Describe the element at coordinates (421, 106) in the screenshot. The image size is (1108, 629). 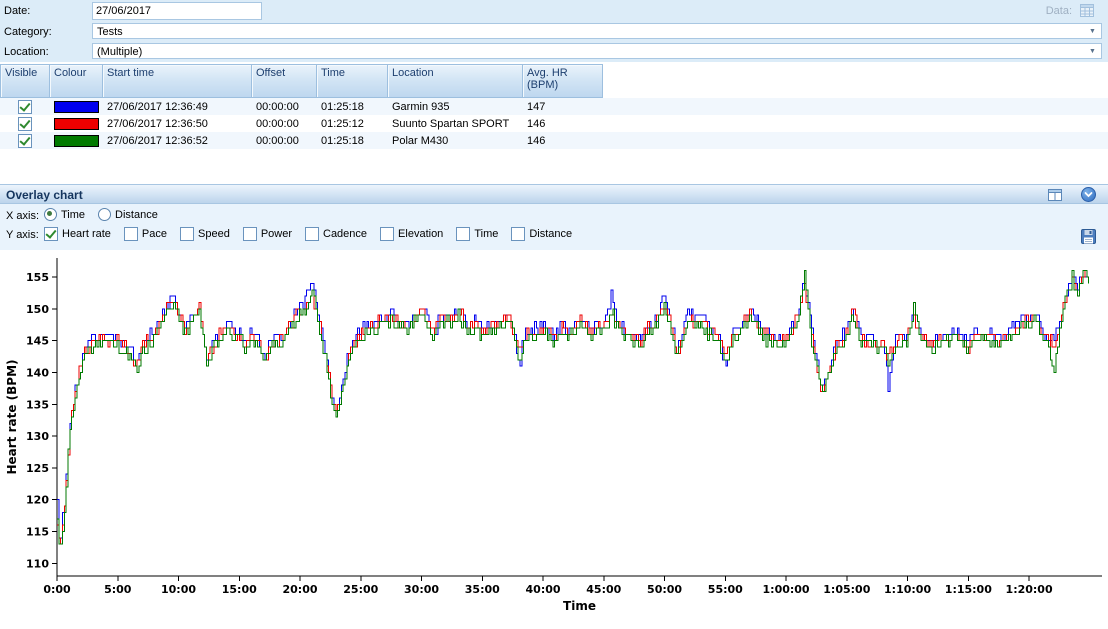
I see `location-cell: Garmin 935` at that location.